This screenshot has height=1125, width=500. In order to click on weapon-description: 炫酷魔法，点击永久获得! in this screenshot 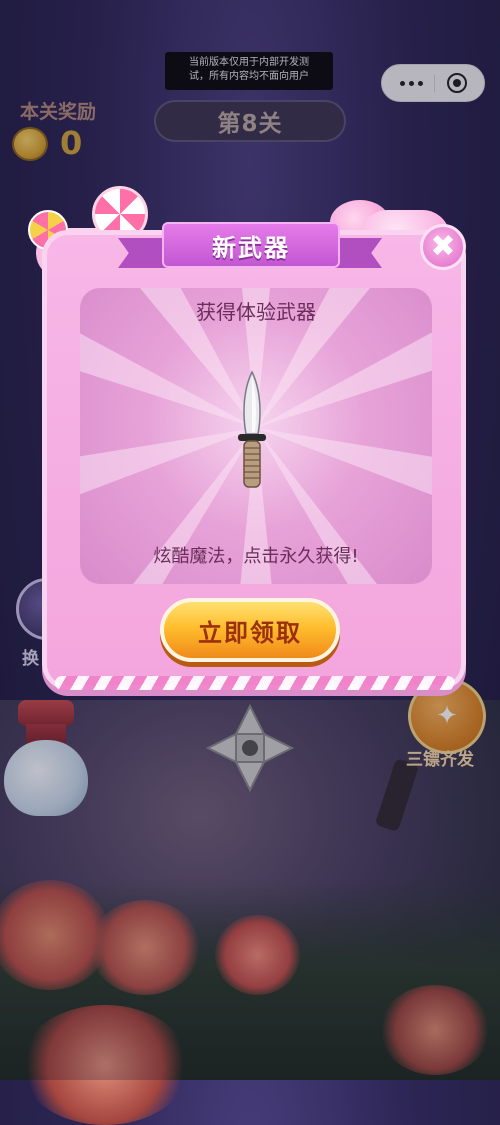, I will do `click(256, 556)`.